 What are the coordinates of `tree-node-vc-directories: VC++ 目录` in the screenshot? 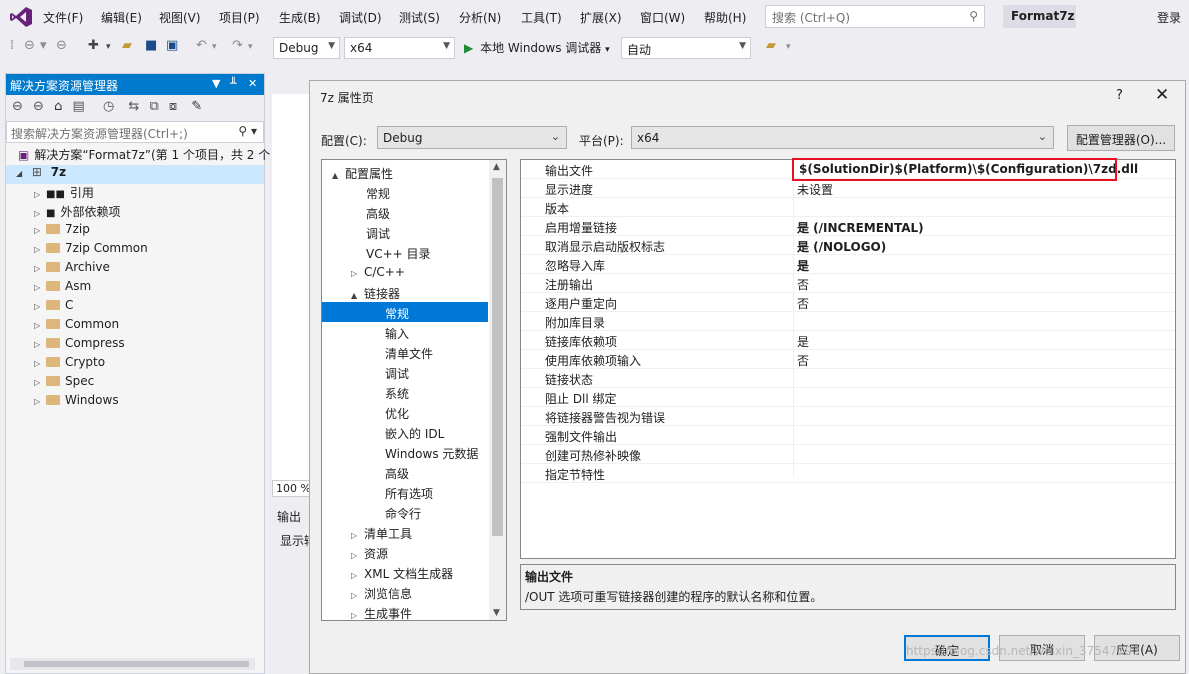 It's located at (436, 252).